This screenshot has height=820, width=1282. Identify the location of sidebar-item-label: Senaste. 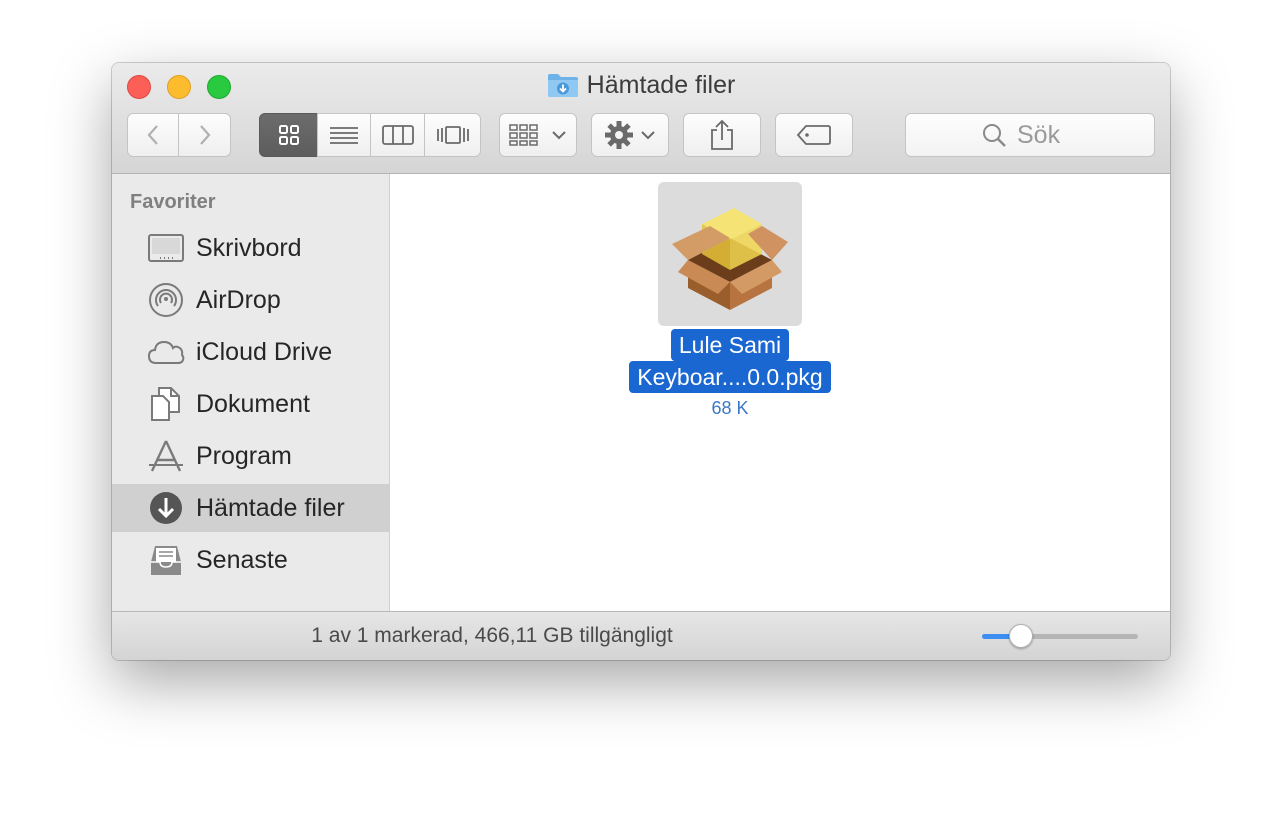
(242, 559).